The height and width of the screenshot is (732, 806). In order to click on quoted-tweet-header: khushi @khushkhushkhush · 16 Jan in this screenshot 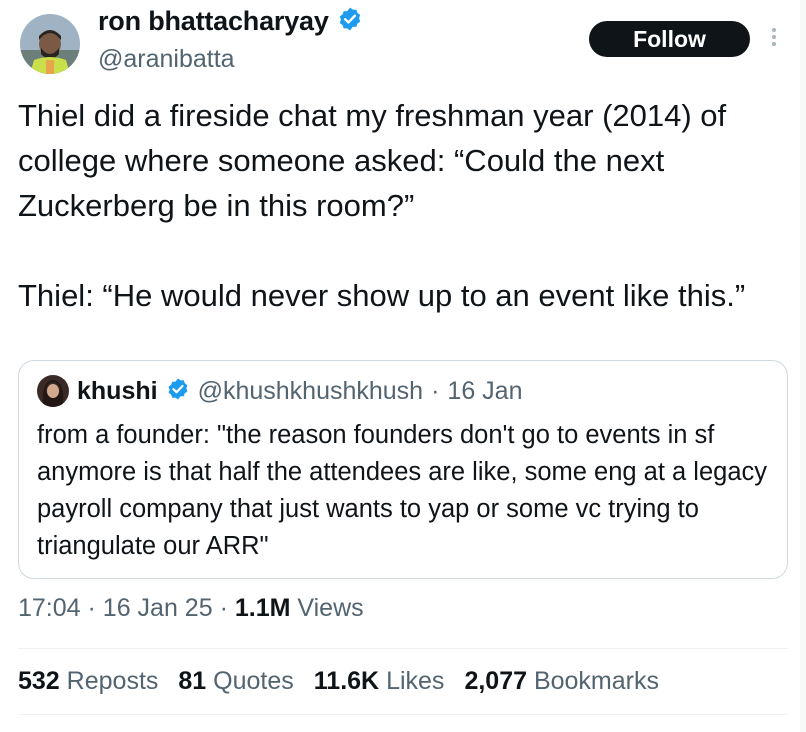, I will do `click(279, 391)`.